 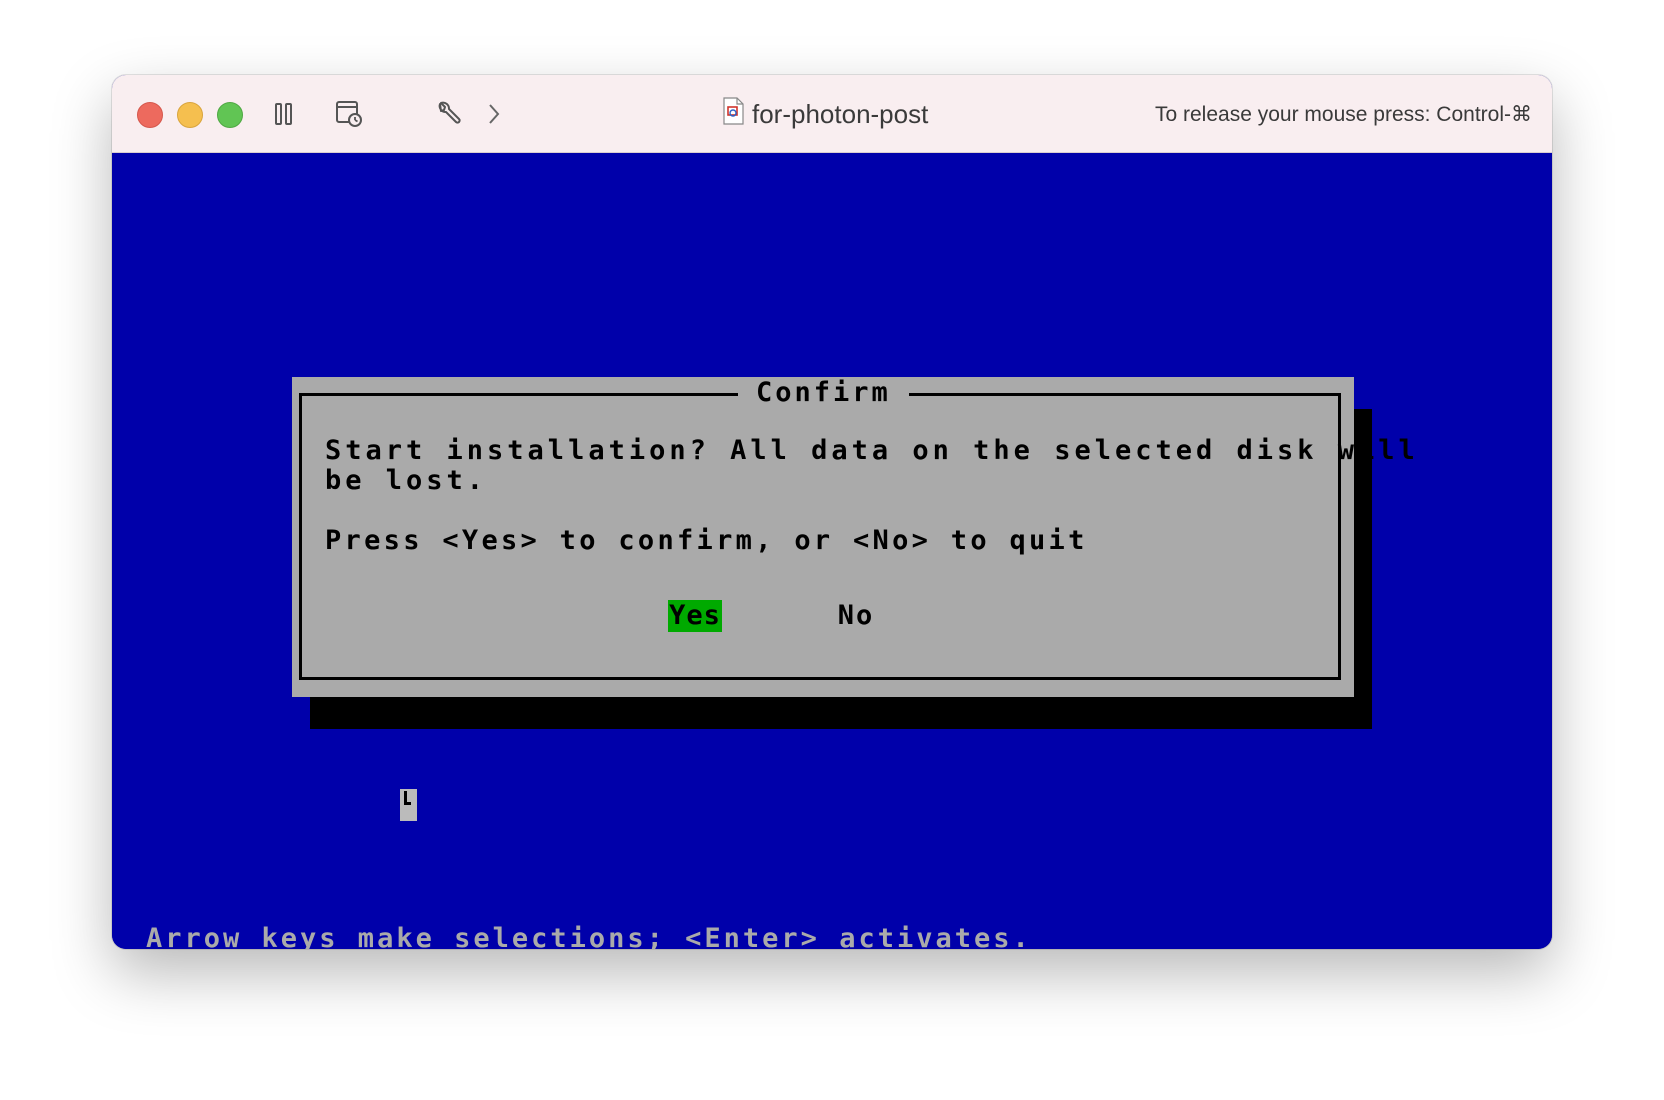 I want to click on dialog-title: Confirm, so click(x=823, y=393).